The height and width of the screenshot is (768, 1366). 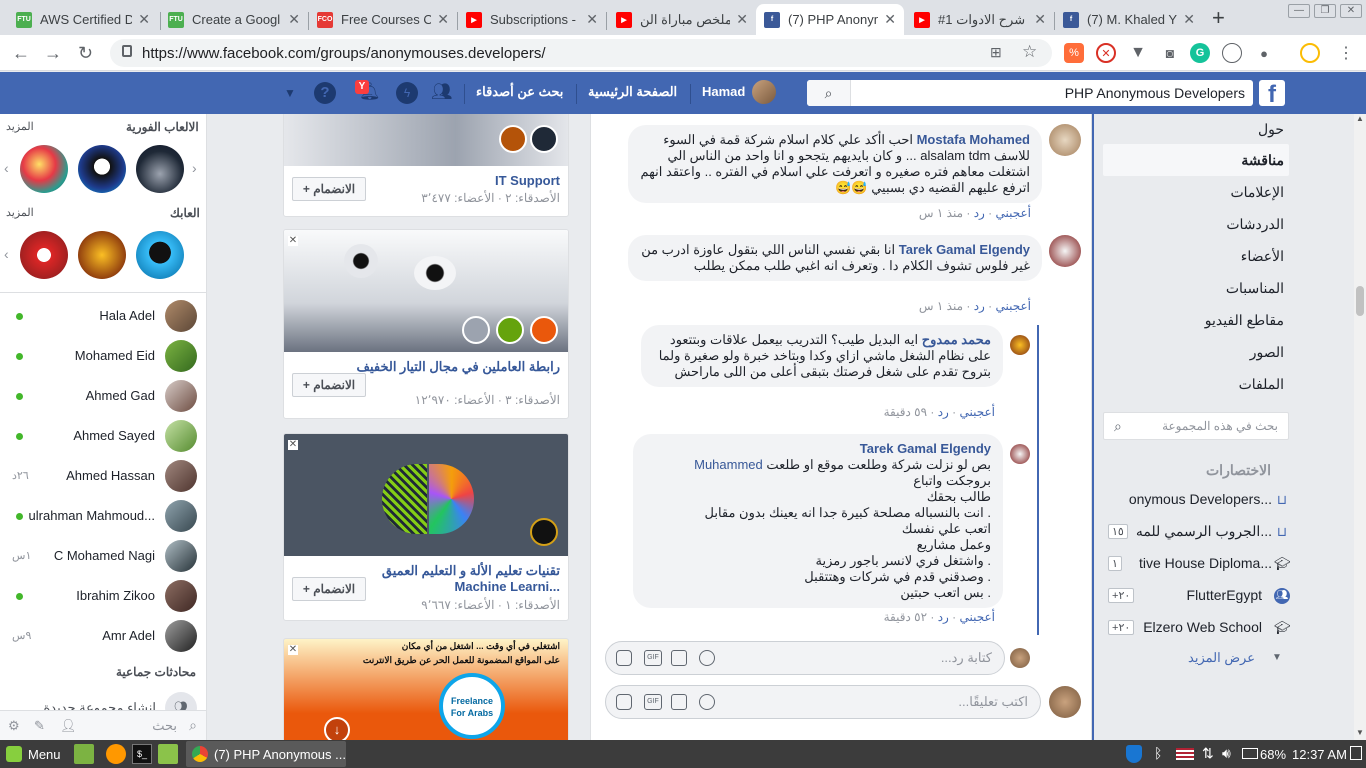 What do you see at coordinates (1310, 53) in the screenshot?
I see `profile-avatar-icon` at bounding box center [1310, 53].